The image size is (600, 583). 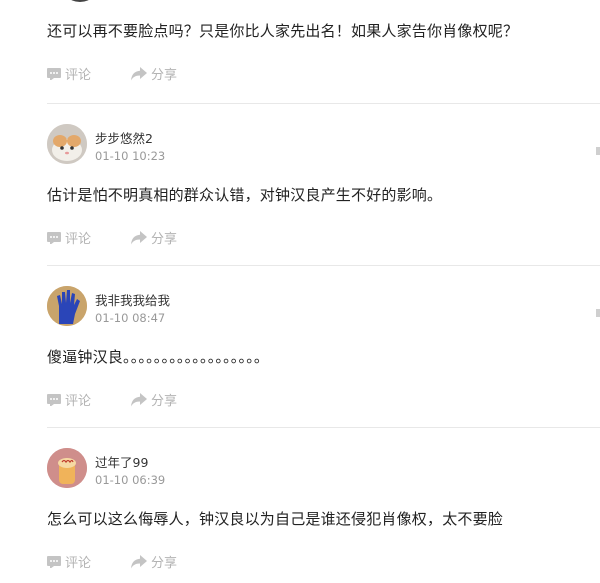 What do you see at coordinates (245, 195) in the screenshot?
I see `comment-text: 估计是怕不明真相的群众认错，对钟汉良产生不好的影响。` at bounding box center [245, 195].